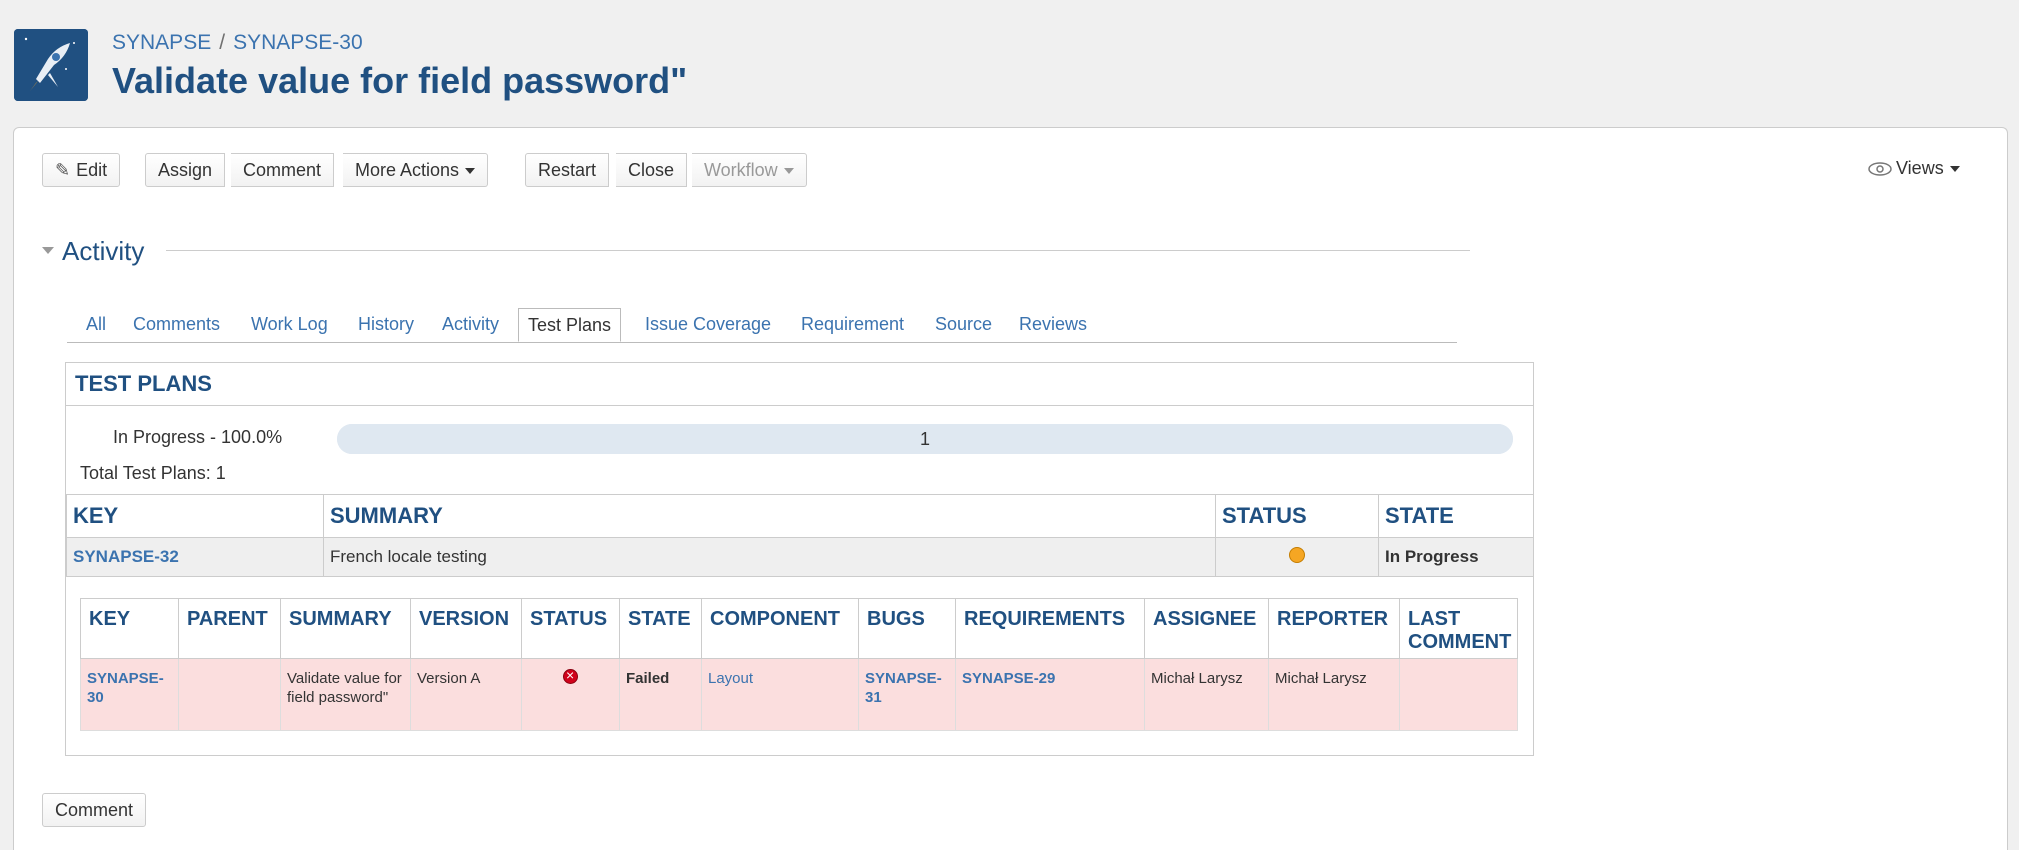 This screenshot has height=850, width=2019. What do you see at coordinates (143, 383) in the screenshot?
I see `test-plans-title: TEST PLANS` at bounding box center [143, 383].